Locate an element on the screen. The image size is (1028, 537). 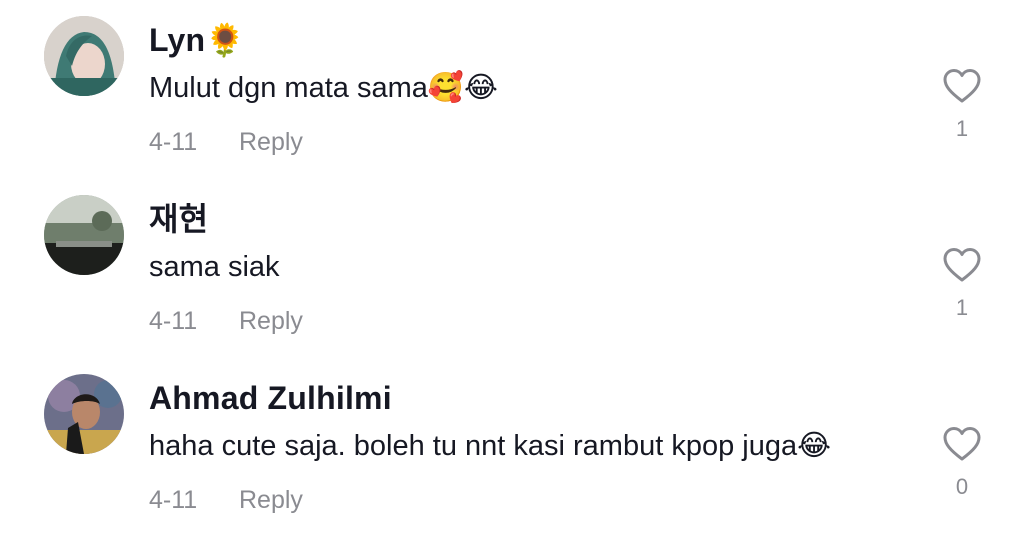
comment-text: sama siak is located at coordinates (214, 267).